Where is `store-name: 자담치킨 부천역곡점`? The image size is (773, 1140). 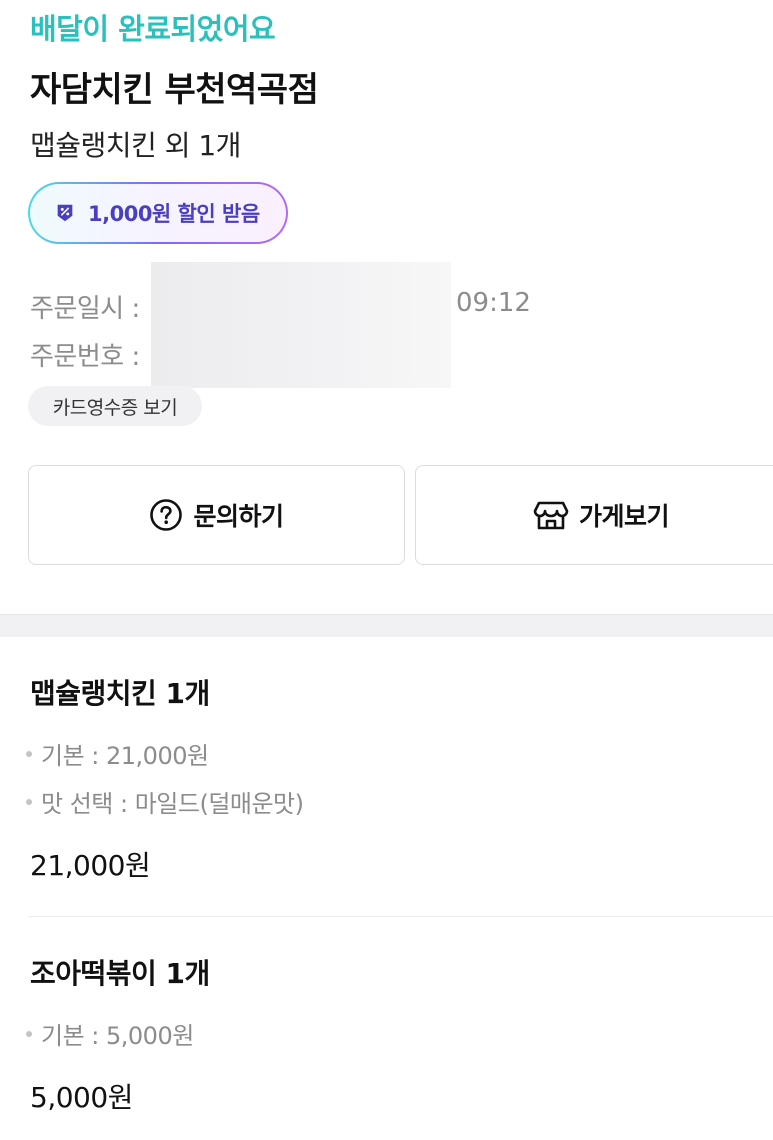 store-name: 자담치킨 부천역곡점 is located at coordinates (174, 86).